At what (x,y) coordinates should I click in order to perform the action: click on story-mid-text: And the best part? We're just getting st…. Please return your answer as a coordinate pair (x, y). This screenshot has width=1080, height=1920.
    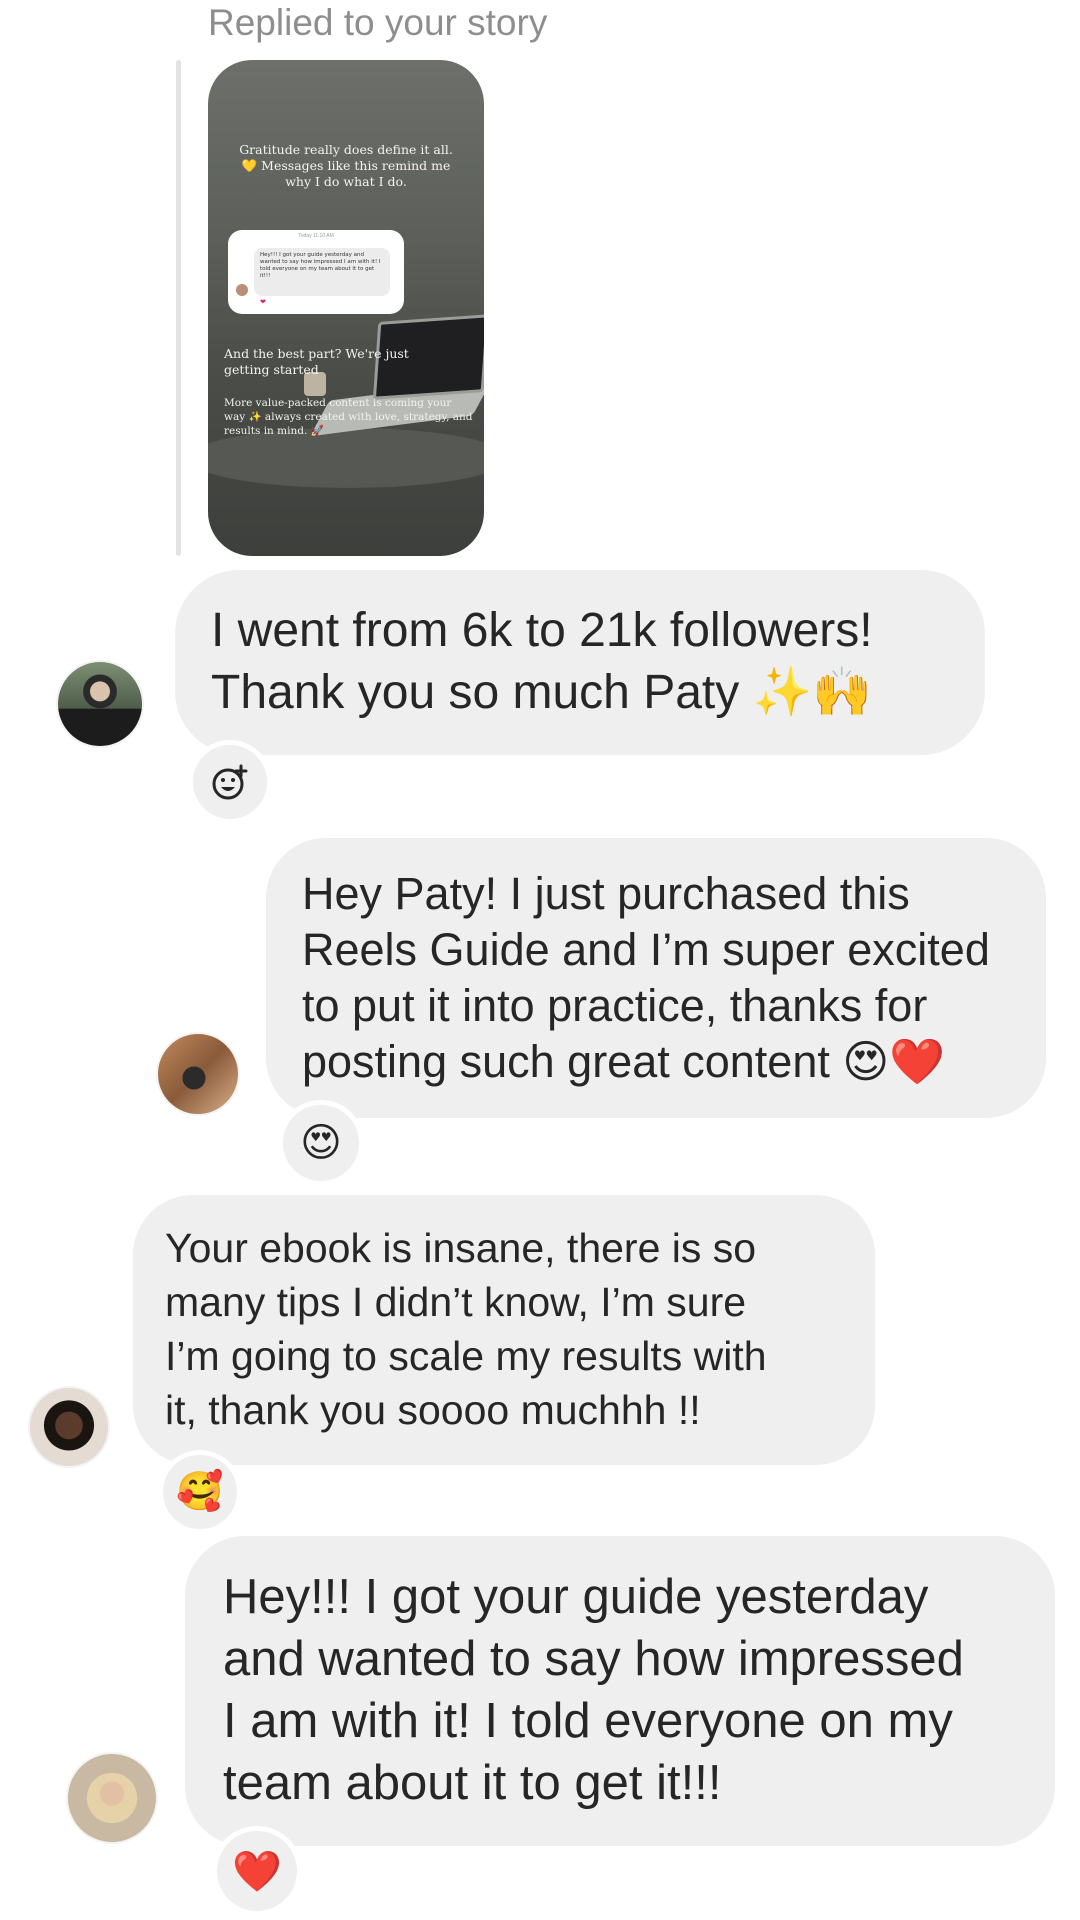
    Looking at the image, I should click on (316, 361).